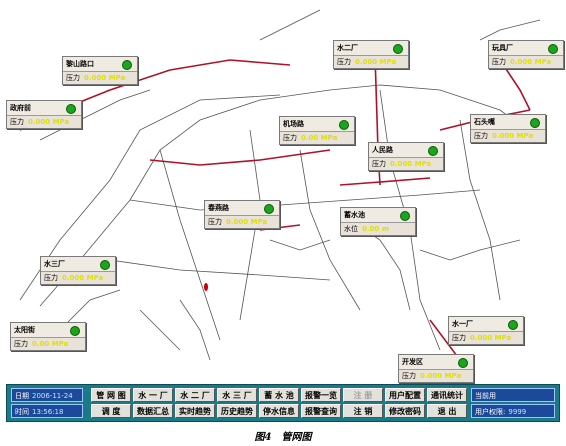  What do you see at coordinates (376, 229) in the screenshot?
I see `station-value: 0.00 m` at bounding box center [376, 229].